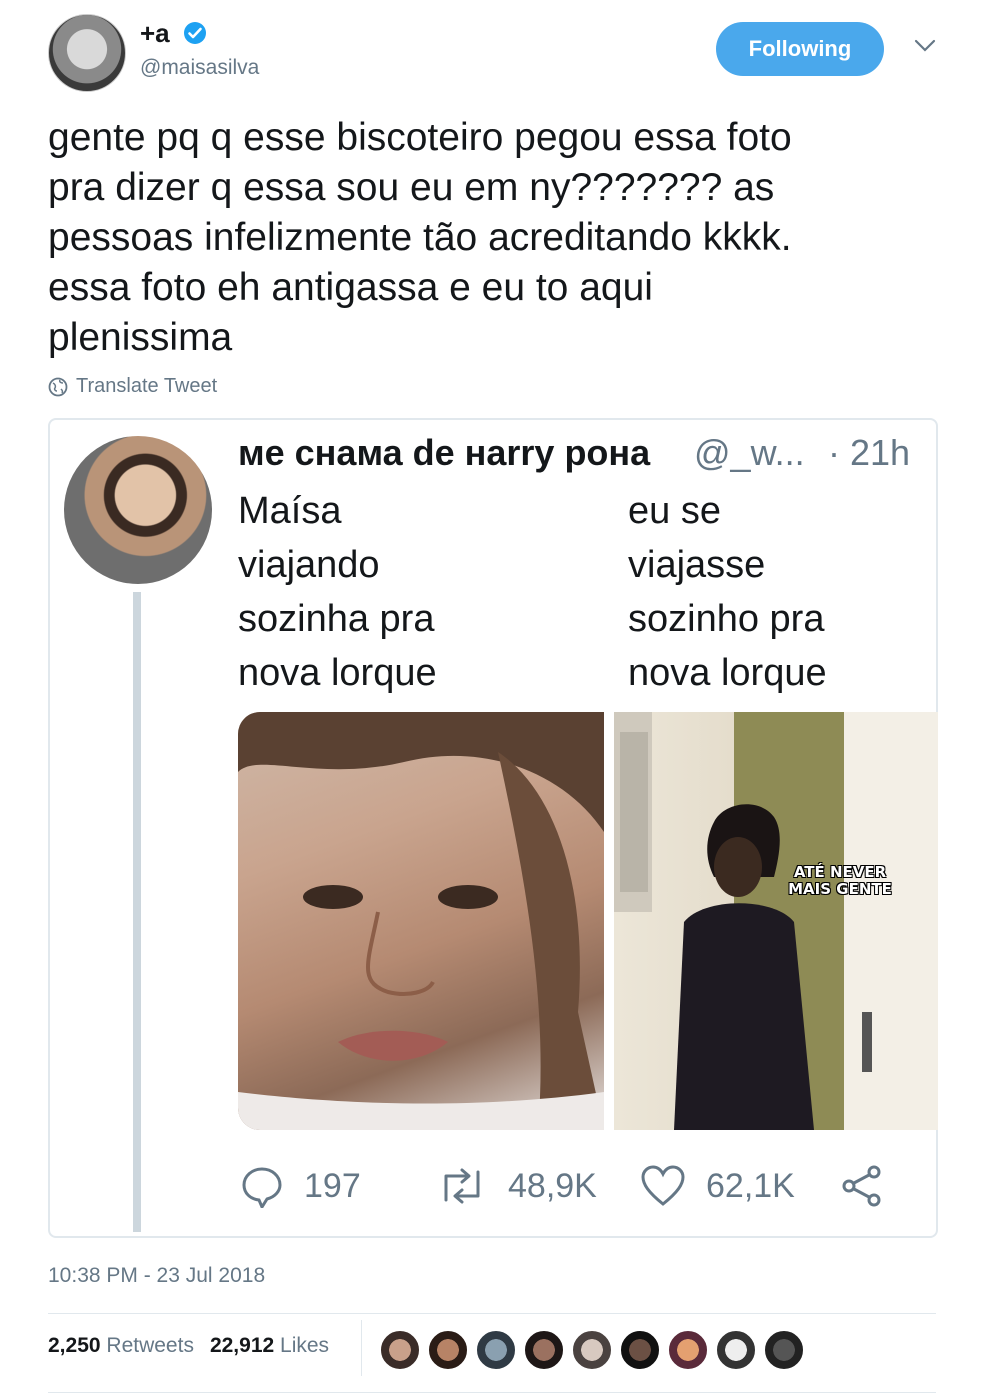 Image resolution: width=984 pixels, height=1399 pixels. I want to click on retweet-count: 48,9K, so click(552, 1185).